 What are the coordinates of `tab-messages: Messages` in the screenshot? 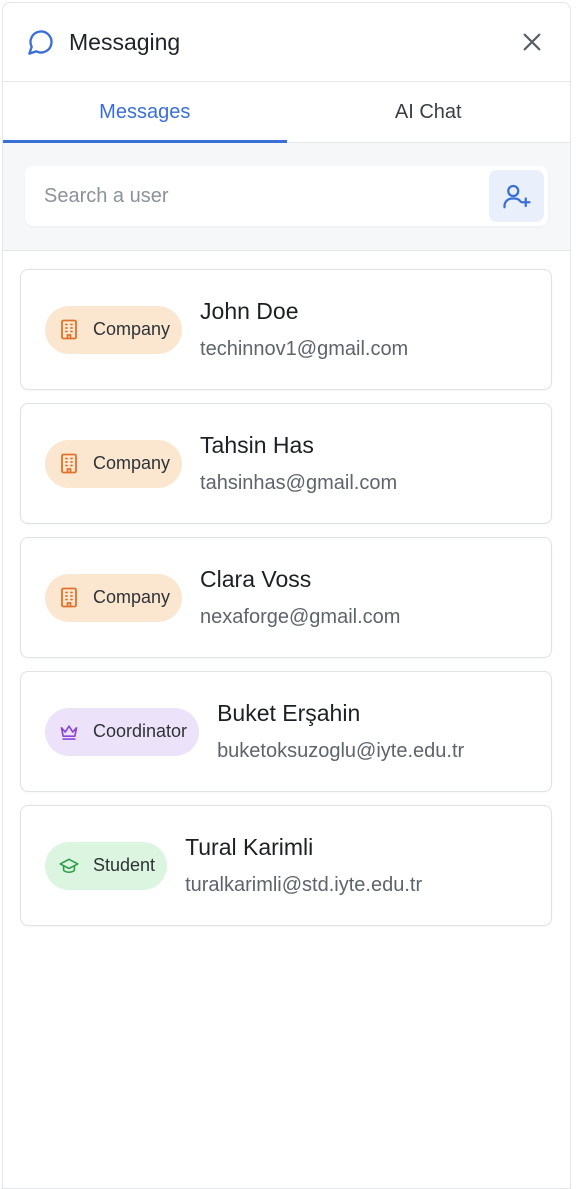 It's located at (145, 112).